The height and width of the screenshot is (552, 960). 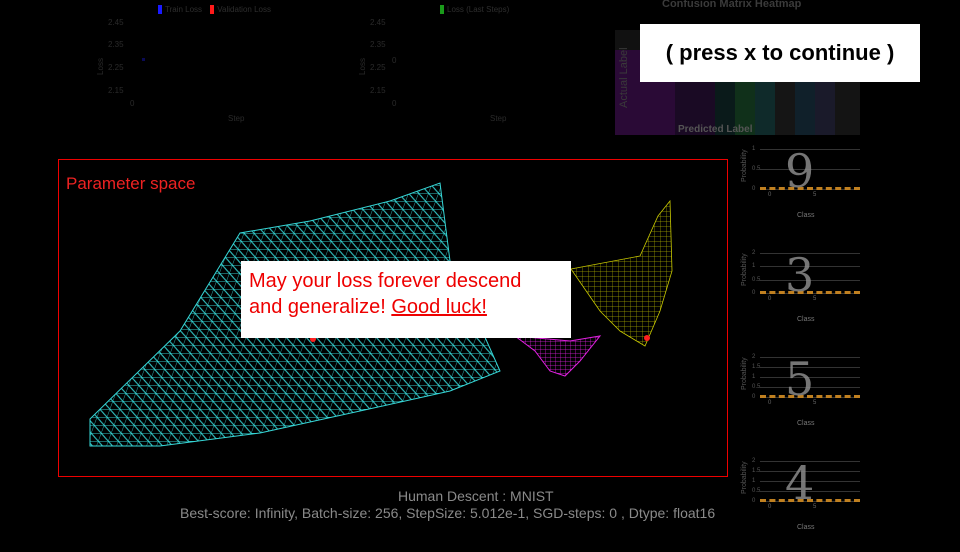 I want to click on digit-image: 3, so click(x=800, y=275).